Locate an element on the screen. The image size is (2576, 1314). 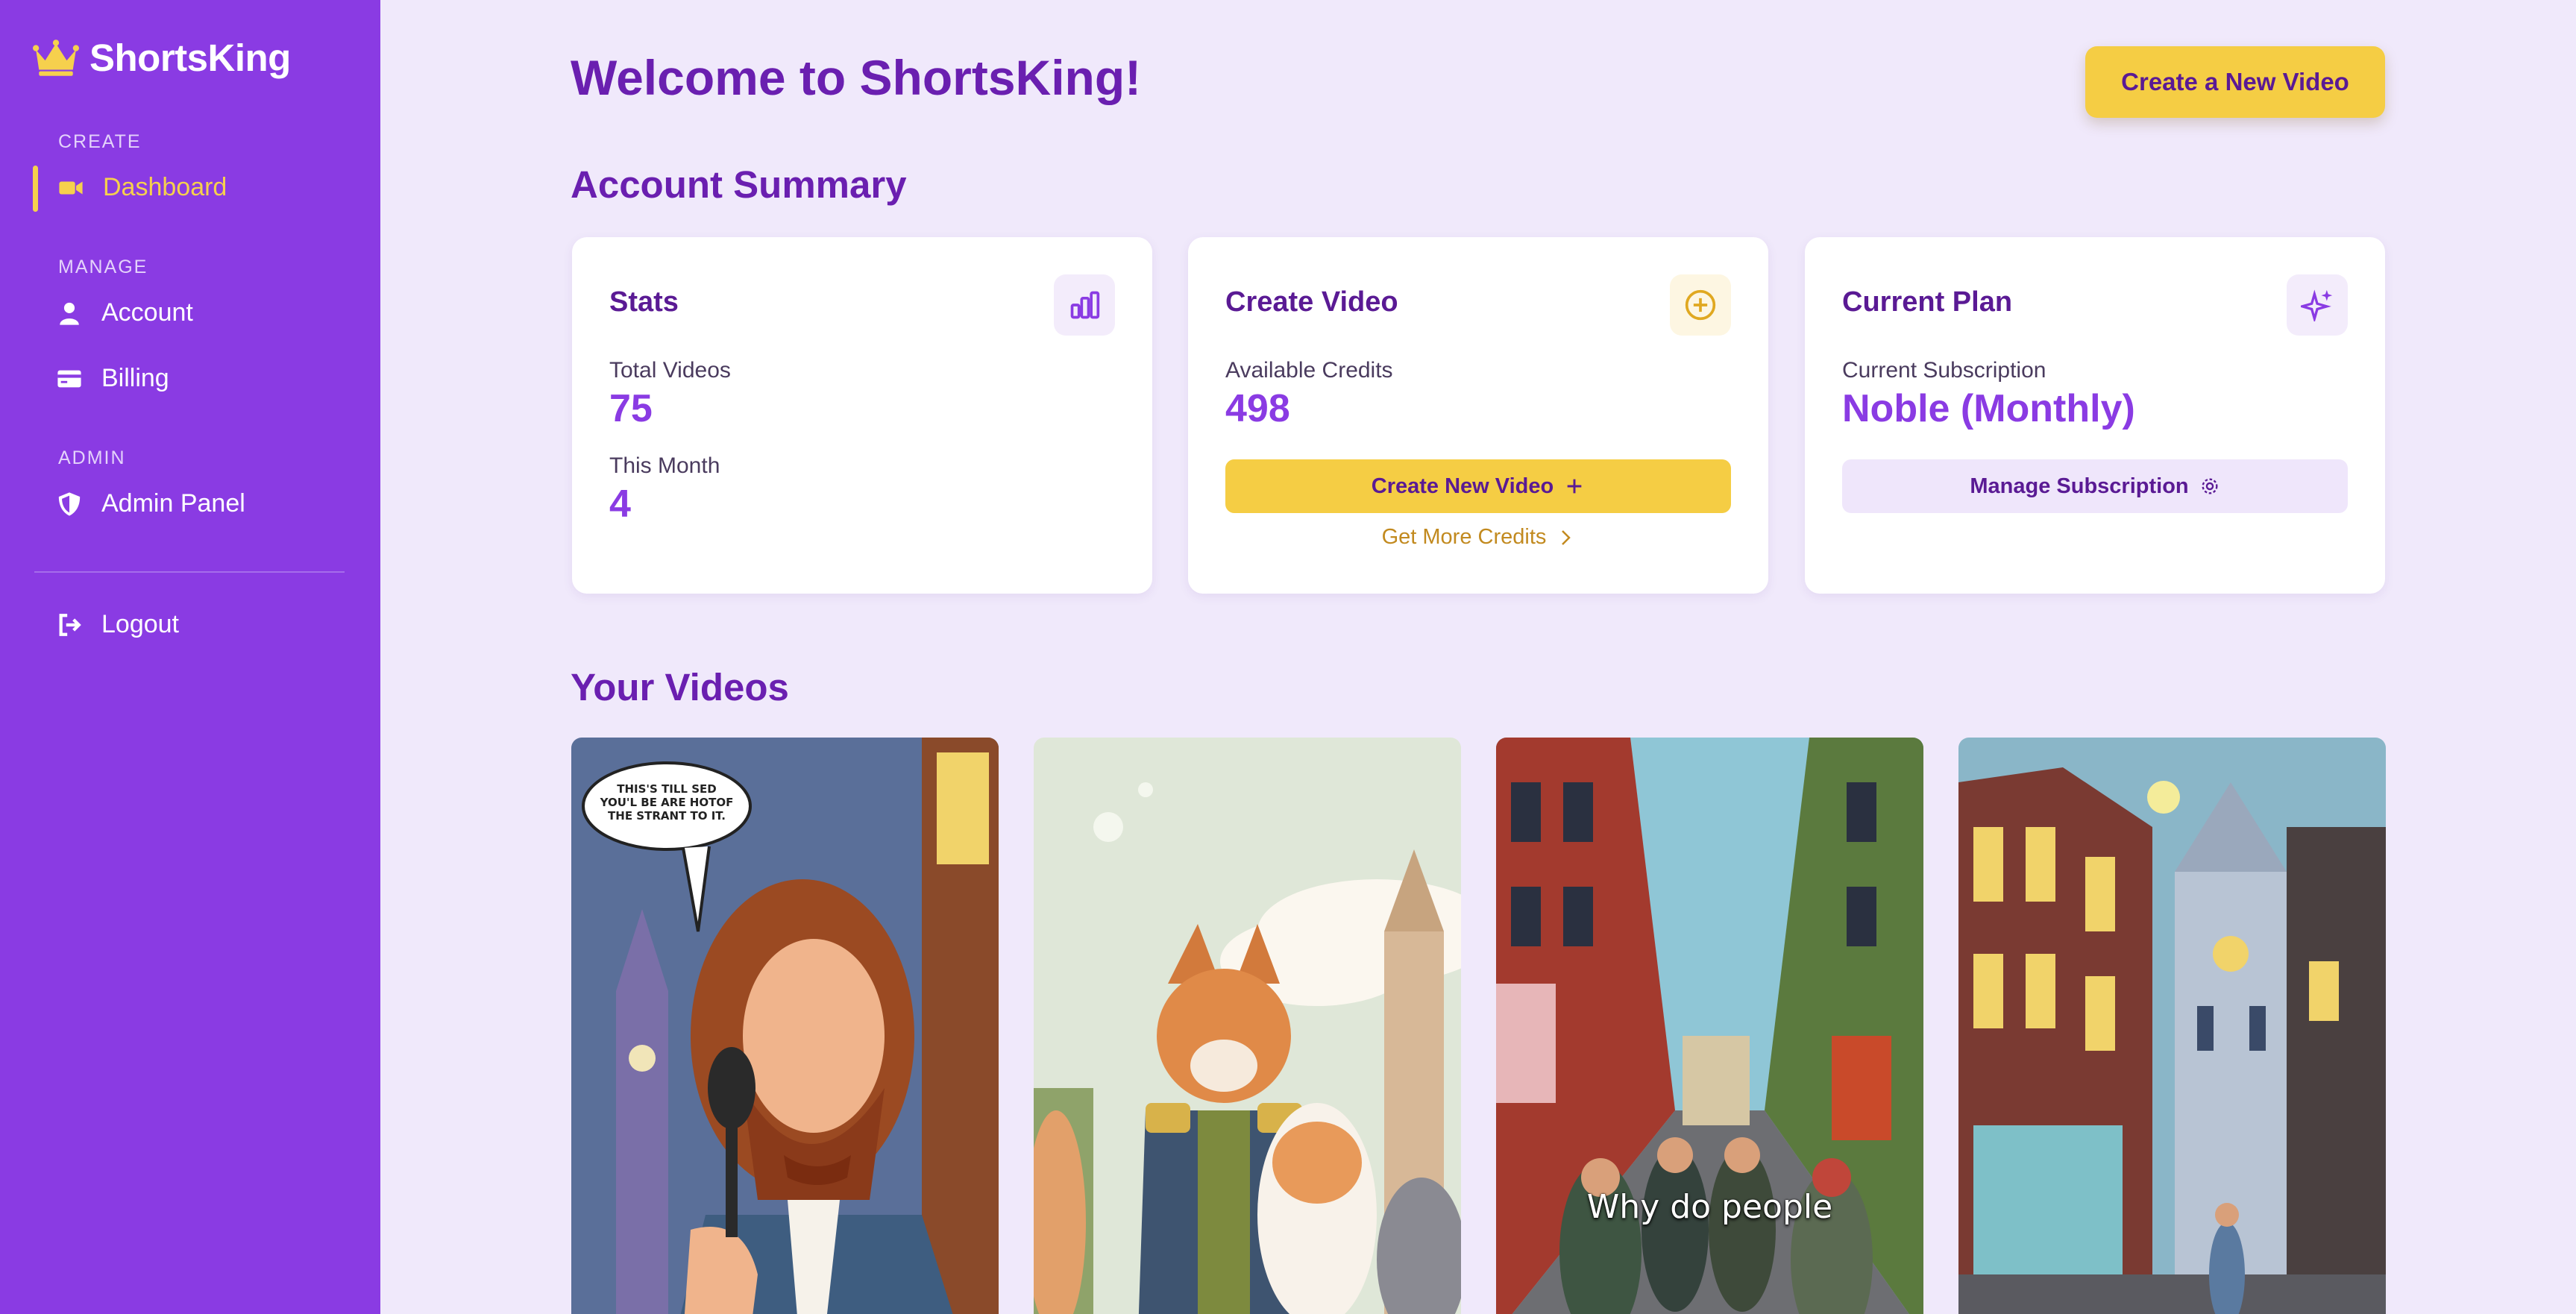
sidebar-item-admin-panel: Admin Panel is located at coordinates (151, 503).